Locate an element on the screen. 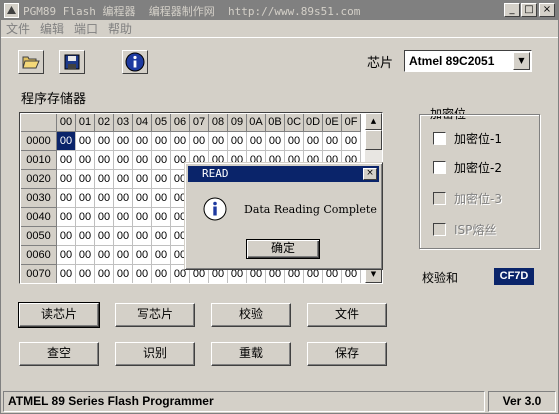  column-header: 04 is located at coordinates (142, 123).